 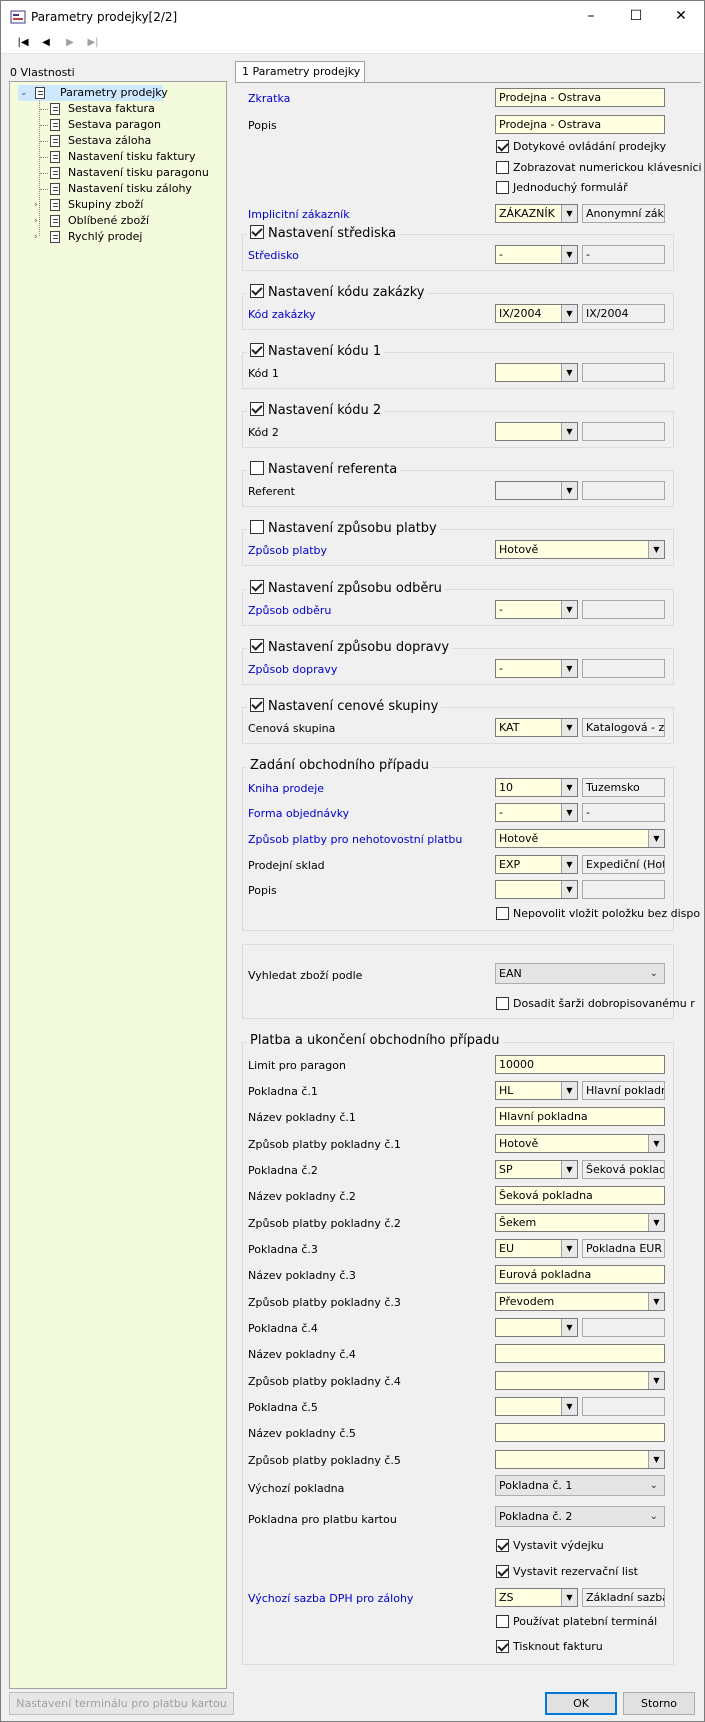 What do you see at coordinates (576, 1622) in the screenshot?
I see `terminal-checkbox: Používat platební terminál` at bounding box center [576, 1622].